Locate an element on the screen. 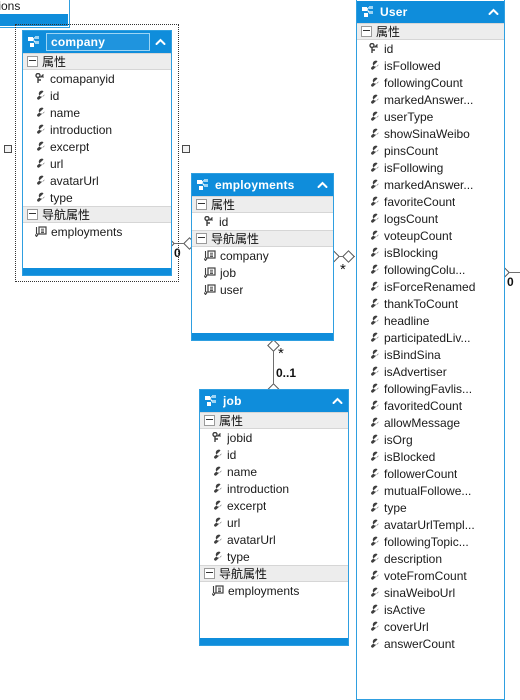  list-item: user is located at coordinates (262, 289).